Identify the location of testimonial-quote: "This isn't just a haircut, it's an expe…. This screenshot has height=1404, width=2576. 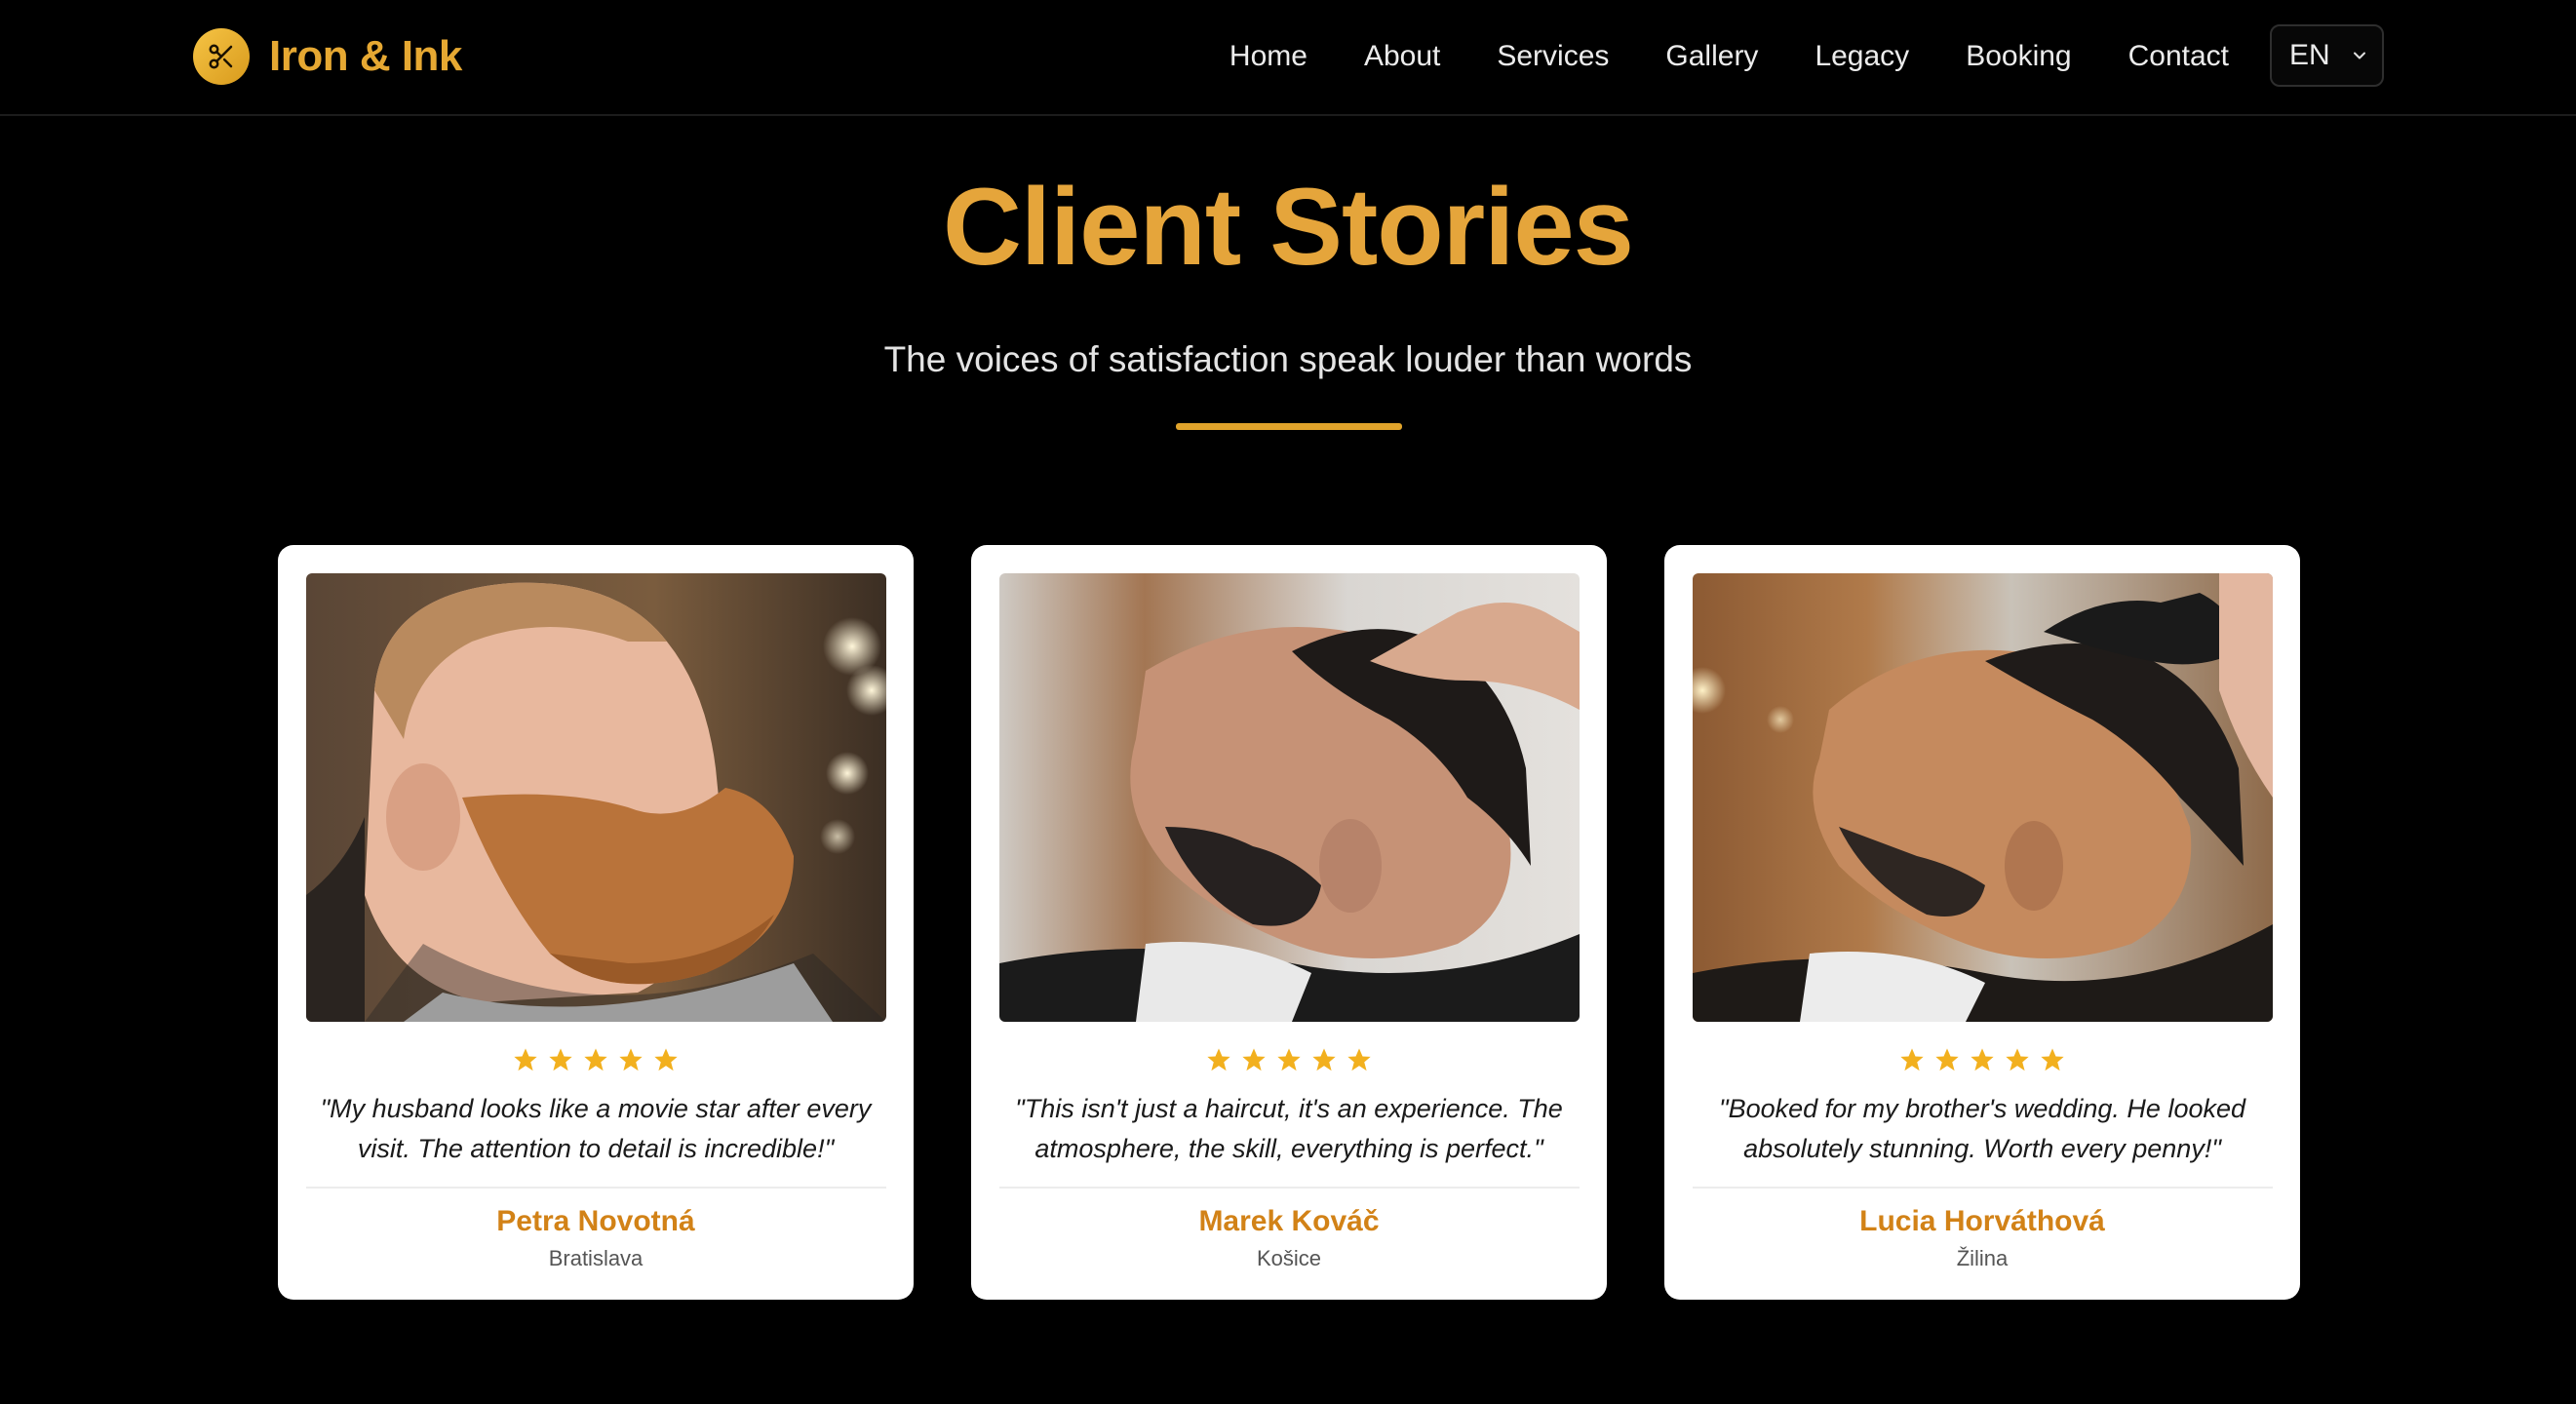
(1289, 1128).